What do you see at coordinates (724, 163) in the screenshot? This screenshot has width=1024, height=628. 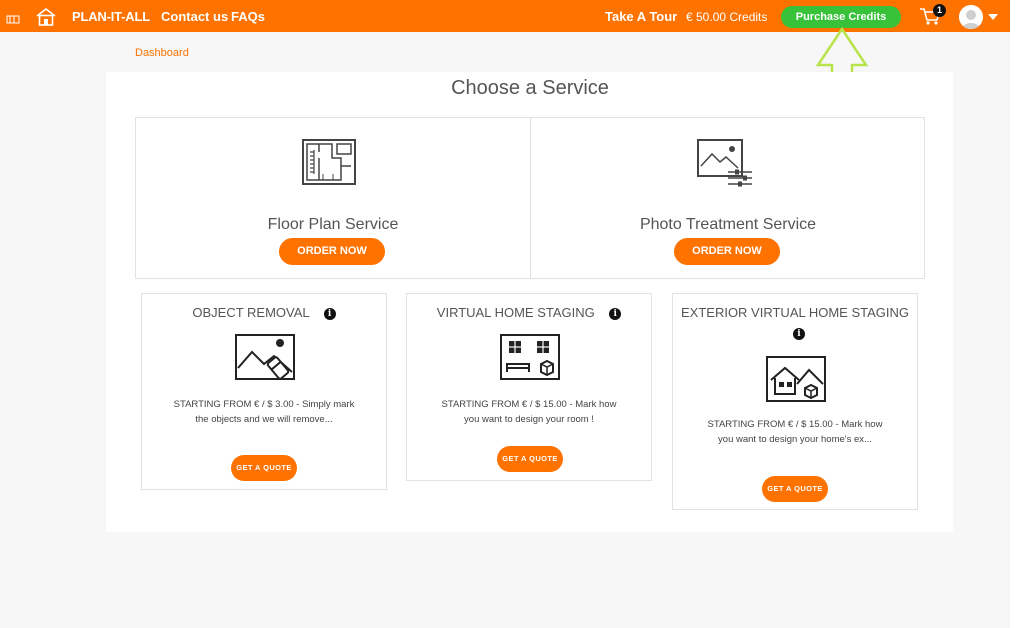 I see `photo-adjust-icon` at bounding box center [724, 163].